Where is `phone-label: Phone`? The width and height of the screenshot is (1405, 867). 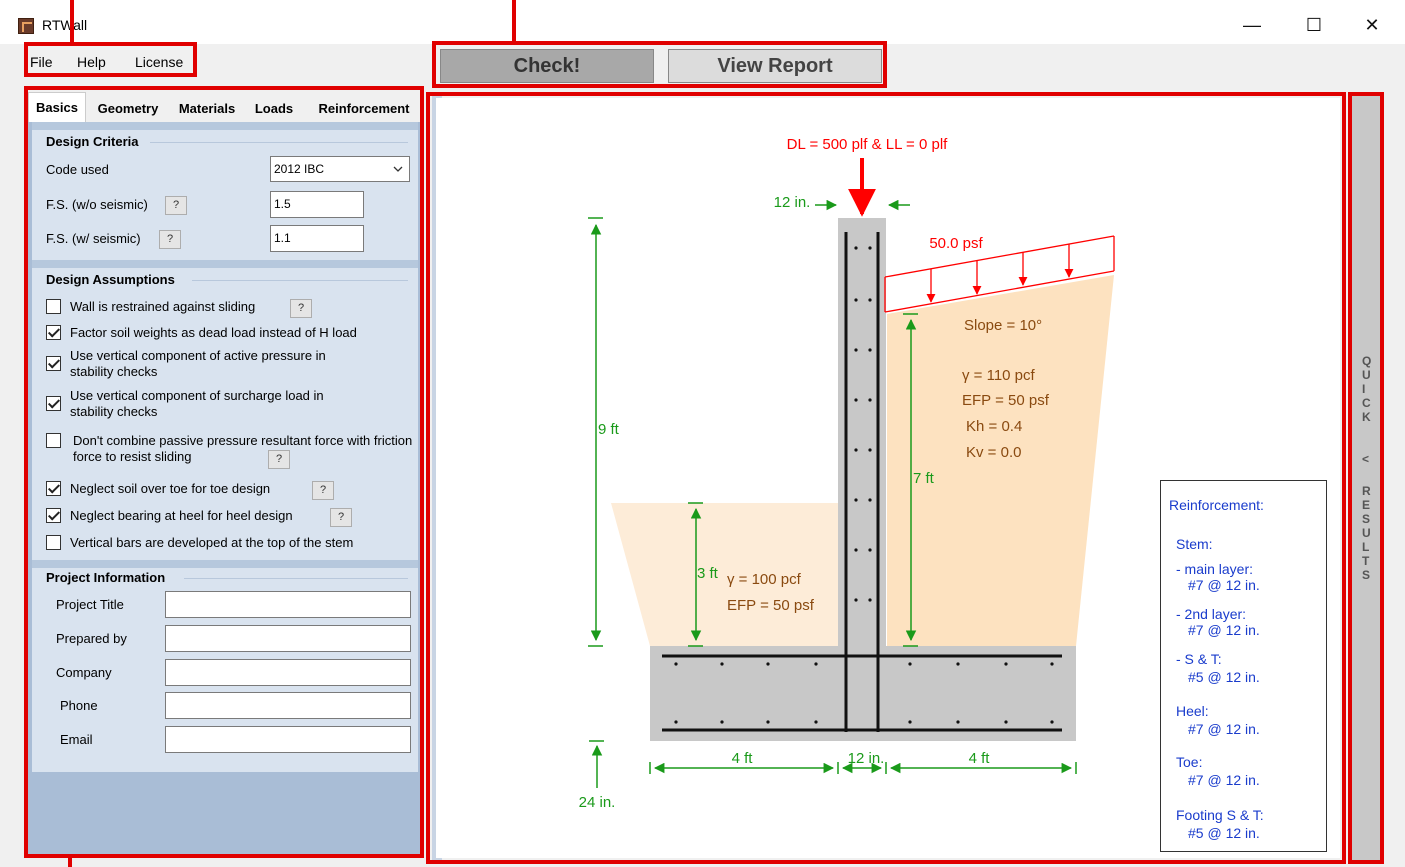 phone-label: Phone is located at coordinates (79, 705).